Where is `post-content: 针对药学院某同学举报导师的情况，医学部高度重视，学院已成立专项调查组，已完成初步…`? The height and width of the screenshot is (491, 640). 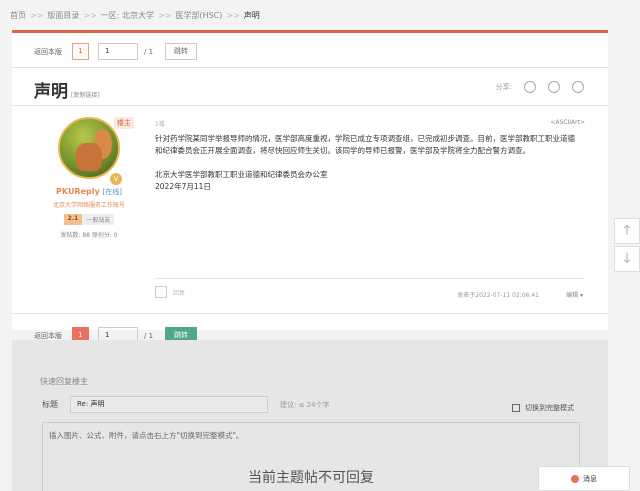 post-content: 针对药学院某同学举报导师的情况，医学部高度重视，学院已成立专项调查组，已完成初步… is located at coordinates (367, 169).